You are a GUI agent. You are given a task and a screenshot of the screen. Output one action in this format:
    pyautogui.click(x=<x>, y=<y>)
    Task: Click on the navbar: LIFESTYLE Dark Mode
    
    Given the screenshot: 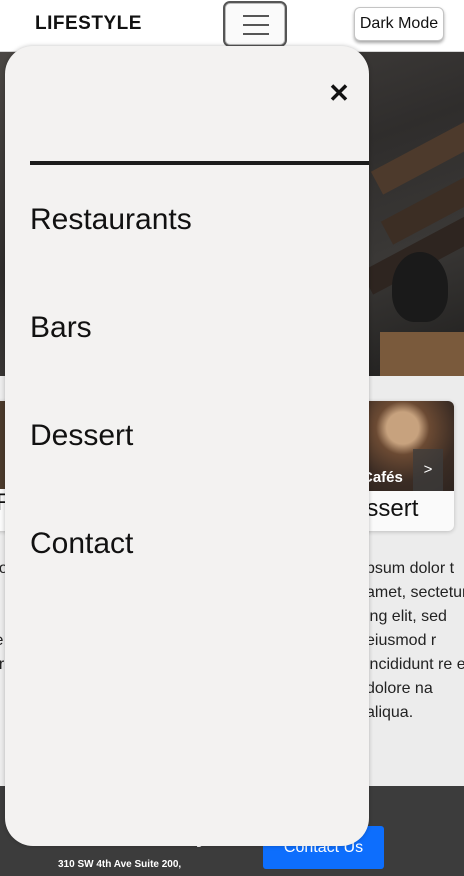 What is the action you would take?
    pyautogui.click(x=232, y=26)
    